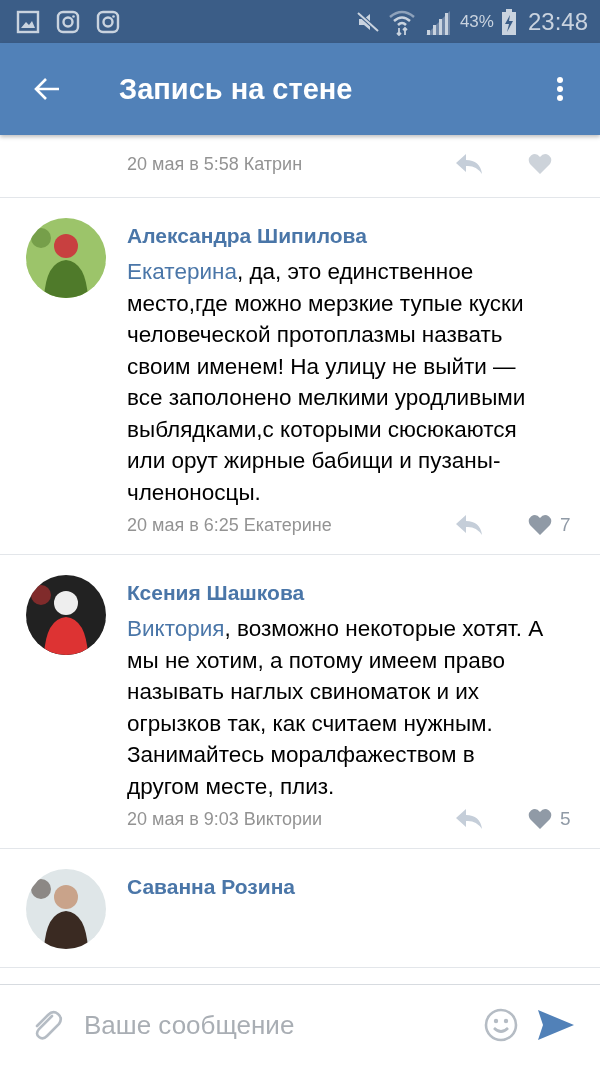  I want to click on comment-text: Виктория, возможно некоторые хотят. А мы не хотим, а потому имеем право называть наглых свиноматок и их огрызков так, как считаем нужным. Занимайтесь моралфажеством в другом месте, плиз., so click(336, 708).